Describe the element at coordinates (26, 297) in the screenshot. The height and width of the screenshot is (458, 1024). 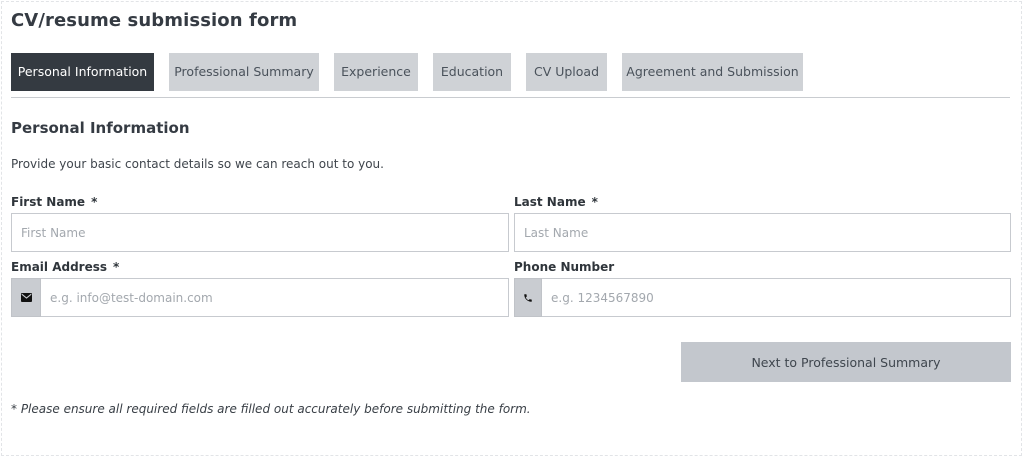
I see `envelope-icon` at that location.